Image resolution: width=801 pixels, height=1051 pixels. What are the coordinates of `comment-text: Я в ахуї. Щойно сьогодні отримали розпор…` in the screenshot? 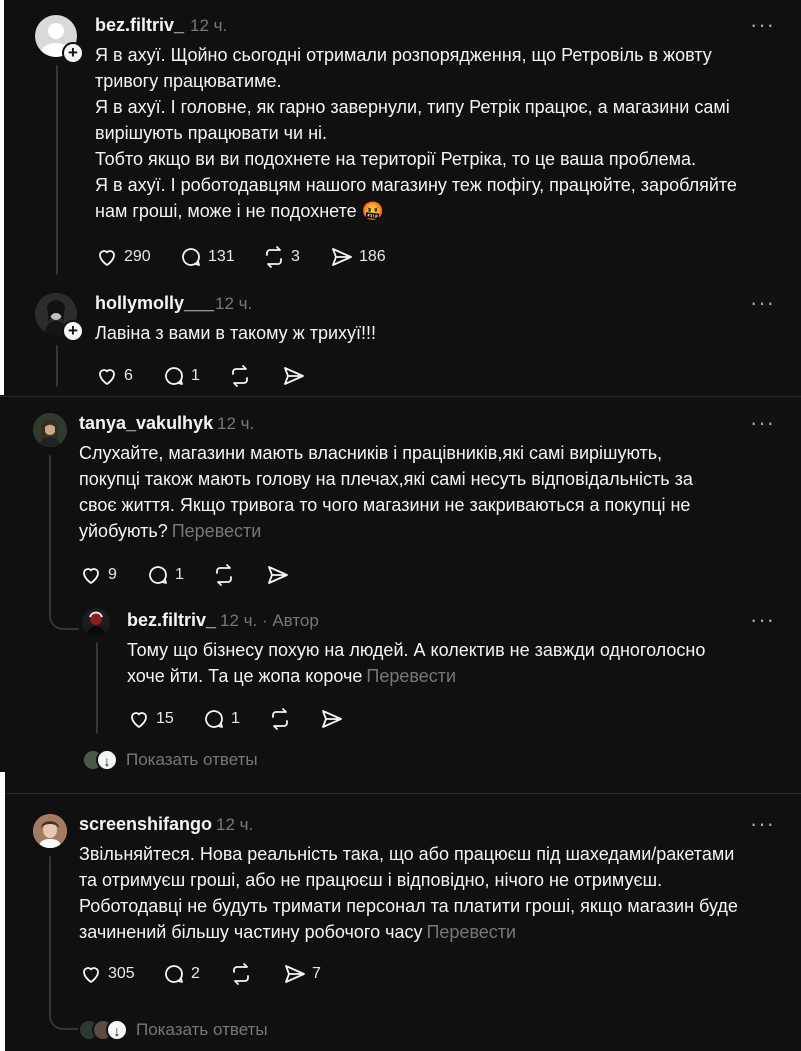 It's located at (416, 133).